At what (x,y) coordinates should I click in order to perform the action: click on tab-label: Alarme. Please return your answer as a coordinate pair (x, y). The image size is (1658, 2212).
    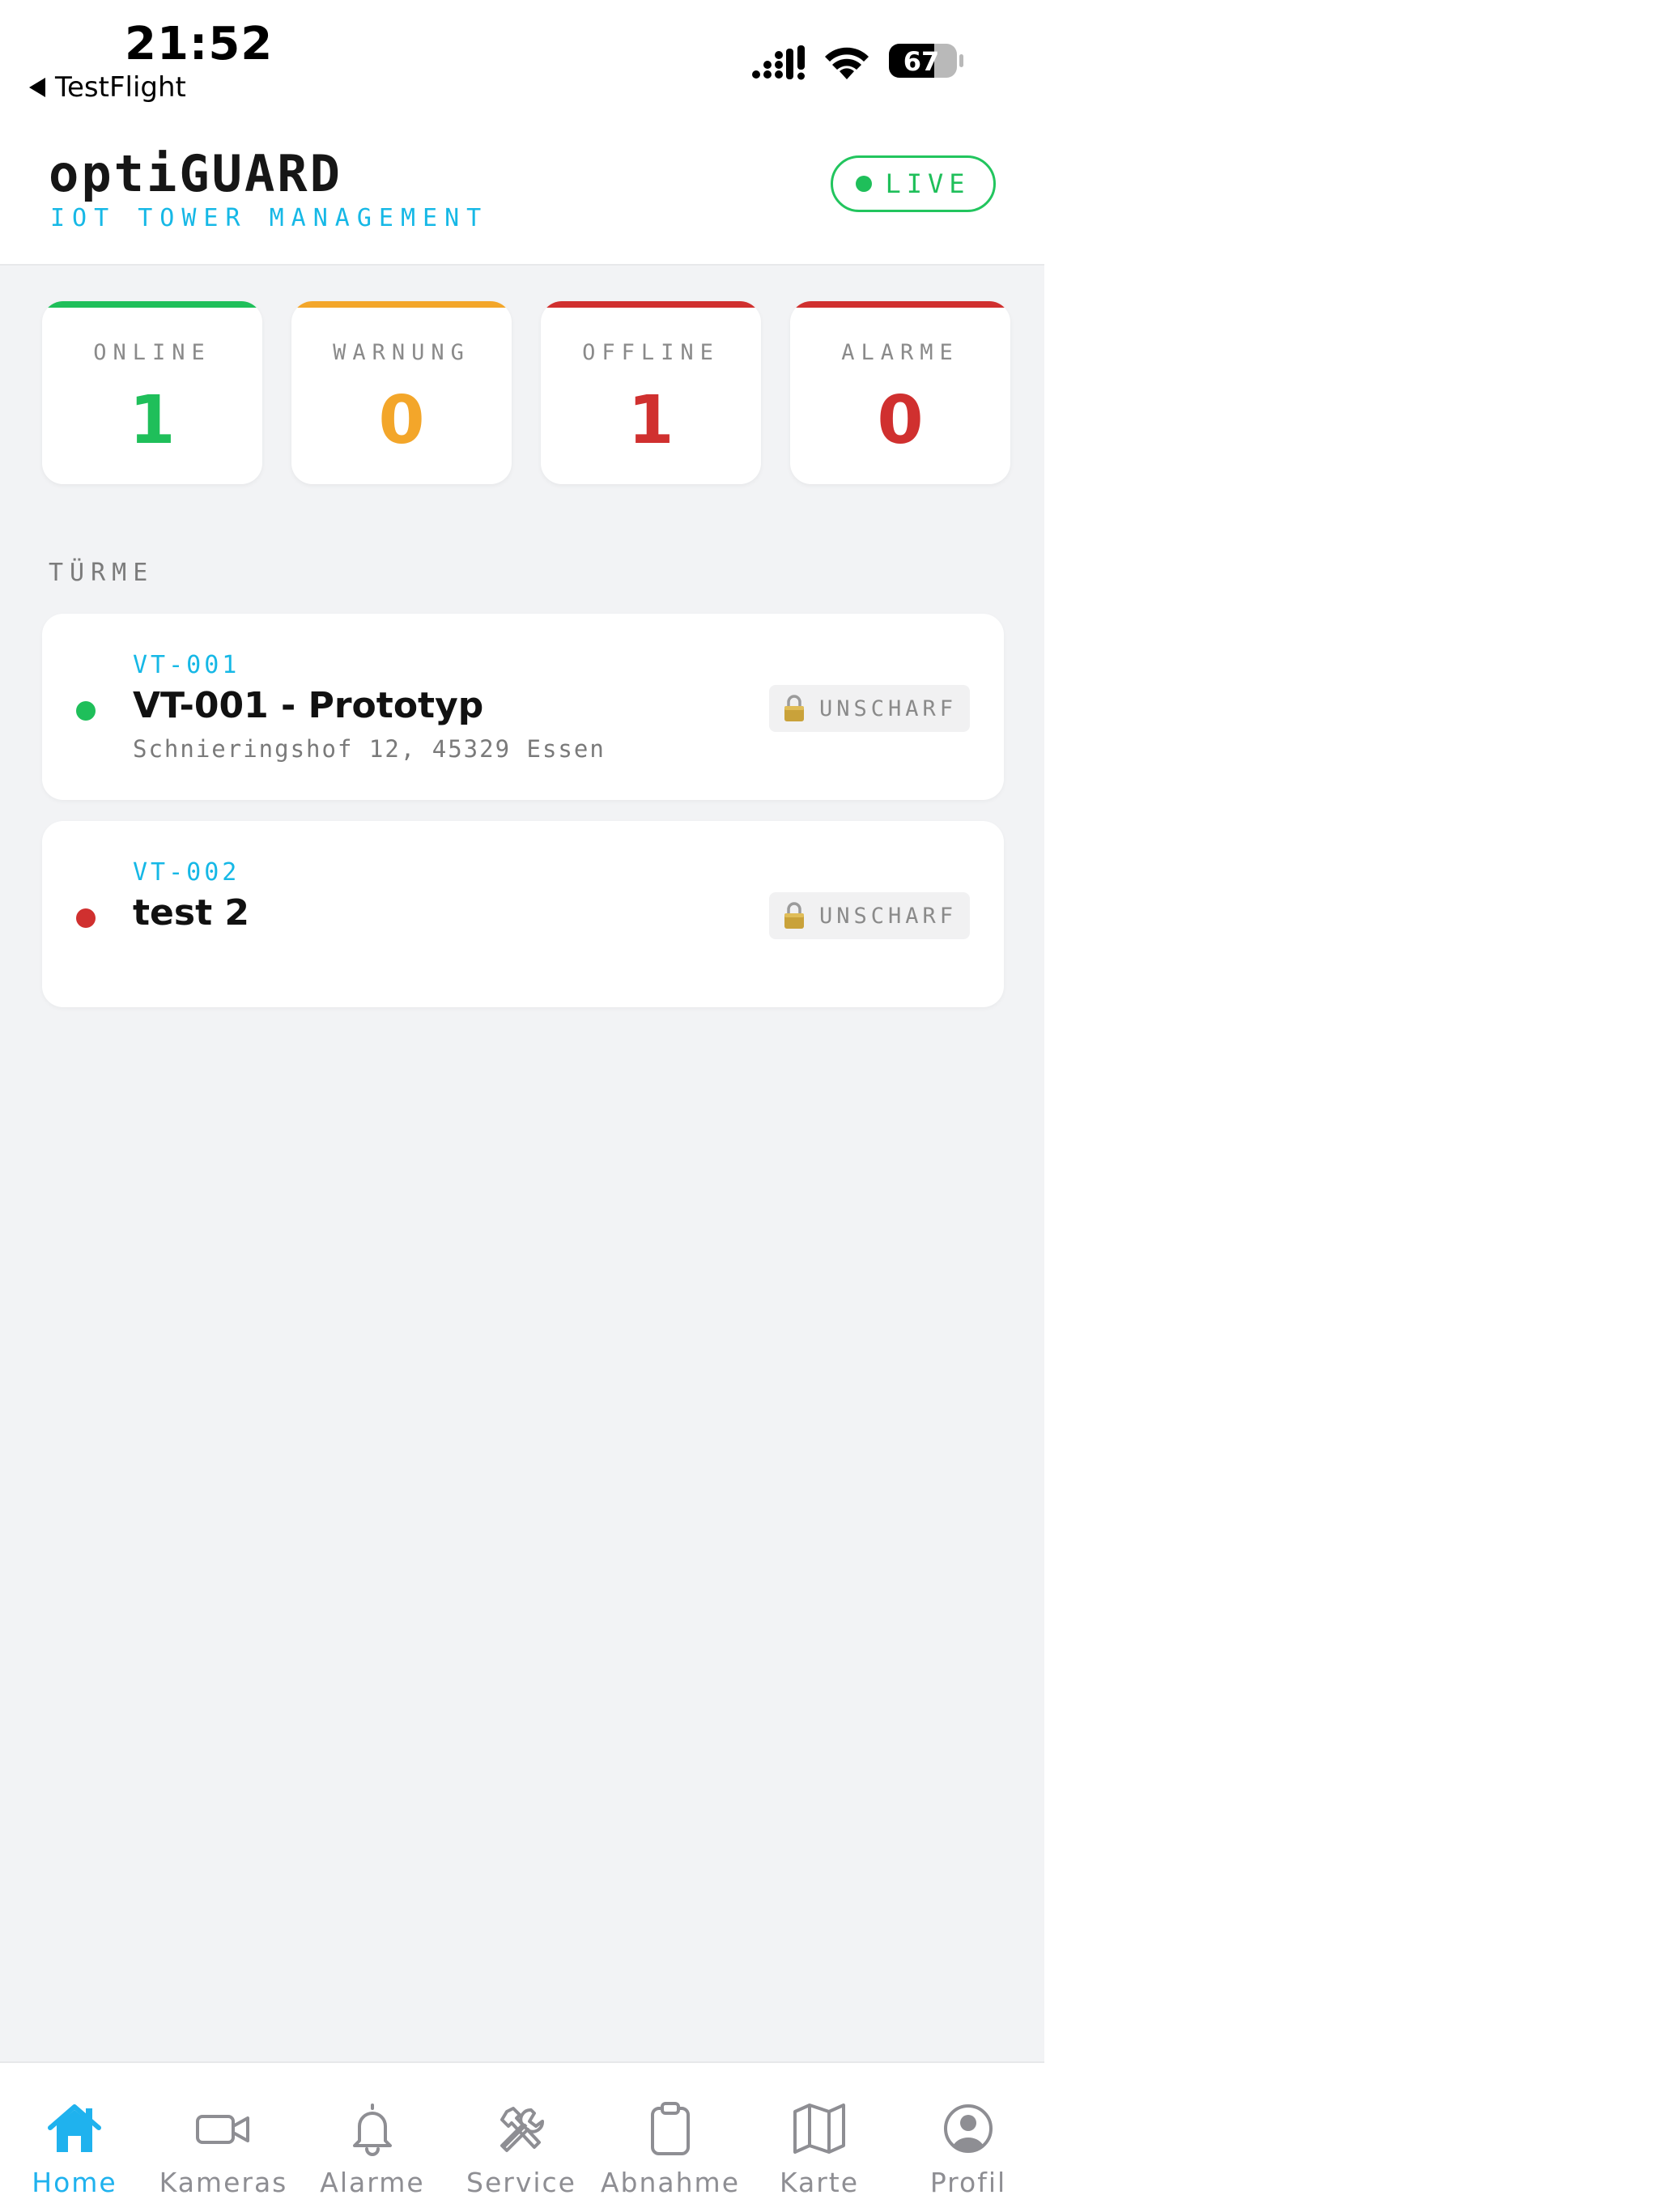
    Looking at the image, I should click on (372, 2182).